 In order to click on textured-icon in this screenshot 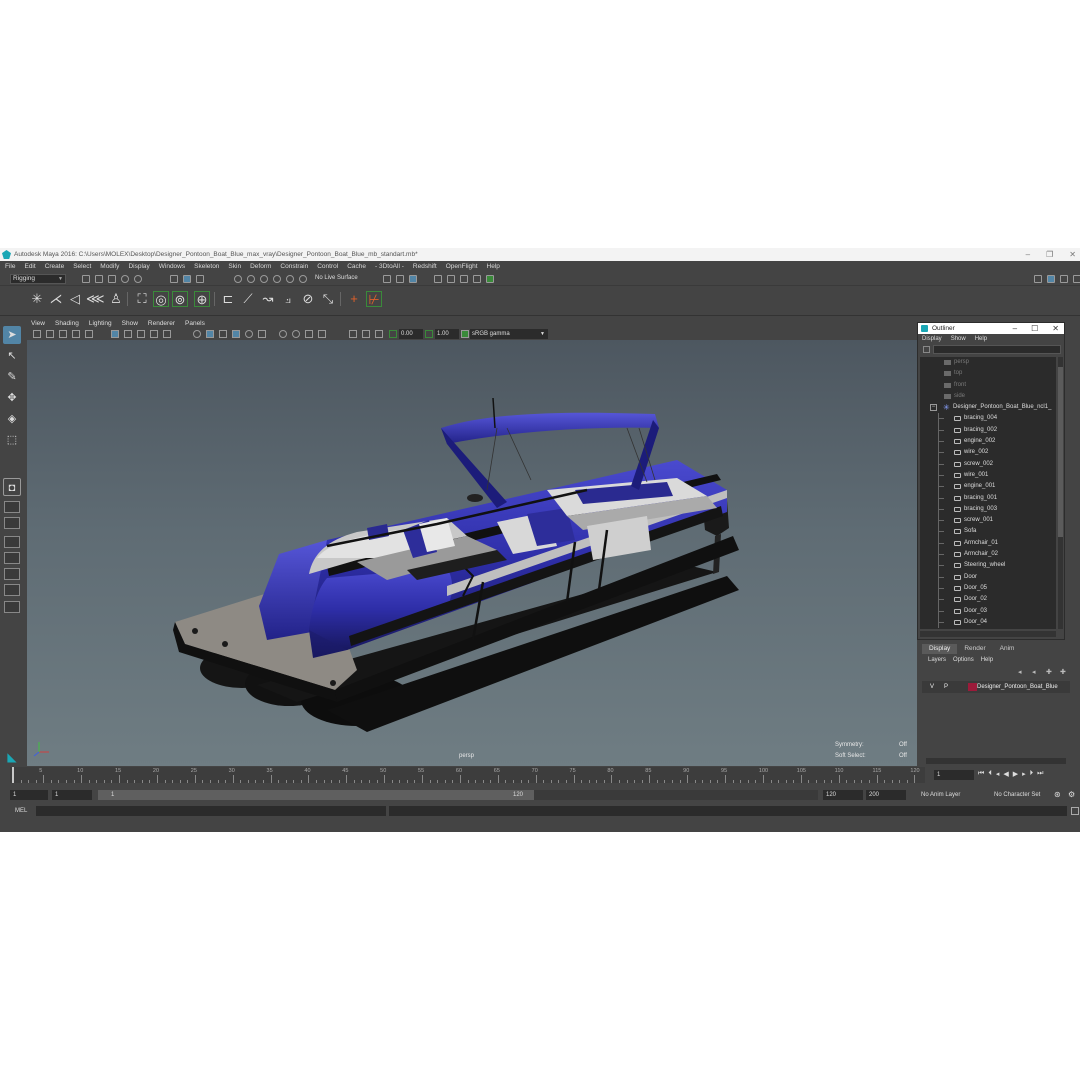, I will do `click(154, 334)`.